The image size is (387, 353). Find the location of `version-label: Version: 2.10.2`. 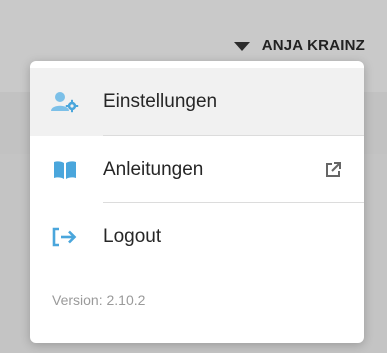

version-label: Version: 2.10.2 is located at coordinates (99, 300).